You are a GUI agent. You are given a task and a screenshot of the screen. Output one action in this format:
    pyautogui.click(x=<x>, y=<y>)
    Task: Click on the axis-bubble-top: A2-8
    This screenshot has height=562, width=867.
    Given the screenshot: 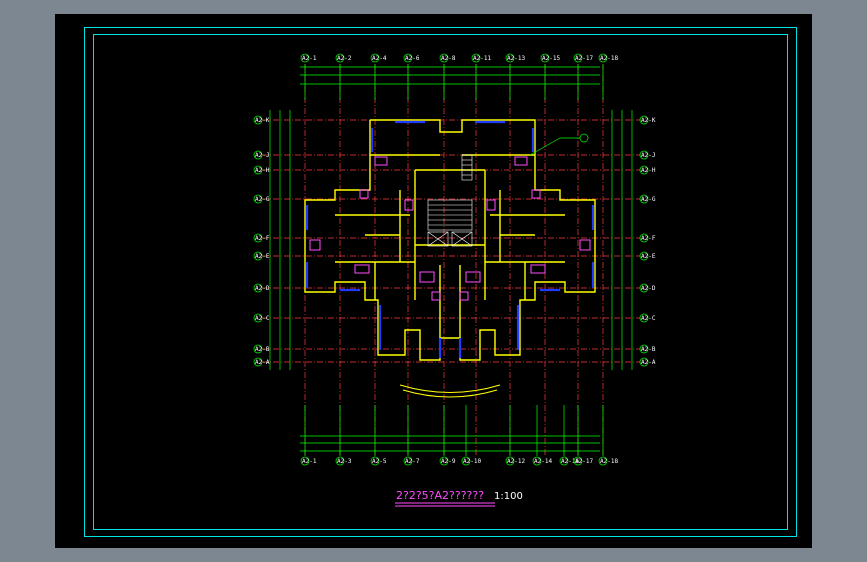 What is the action you would take?
    pyautogui.click(x=447, y=58)
    